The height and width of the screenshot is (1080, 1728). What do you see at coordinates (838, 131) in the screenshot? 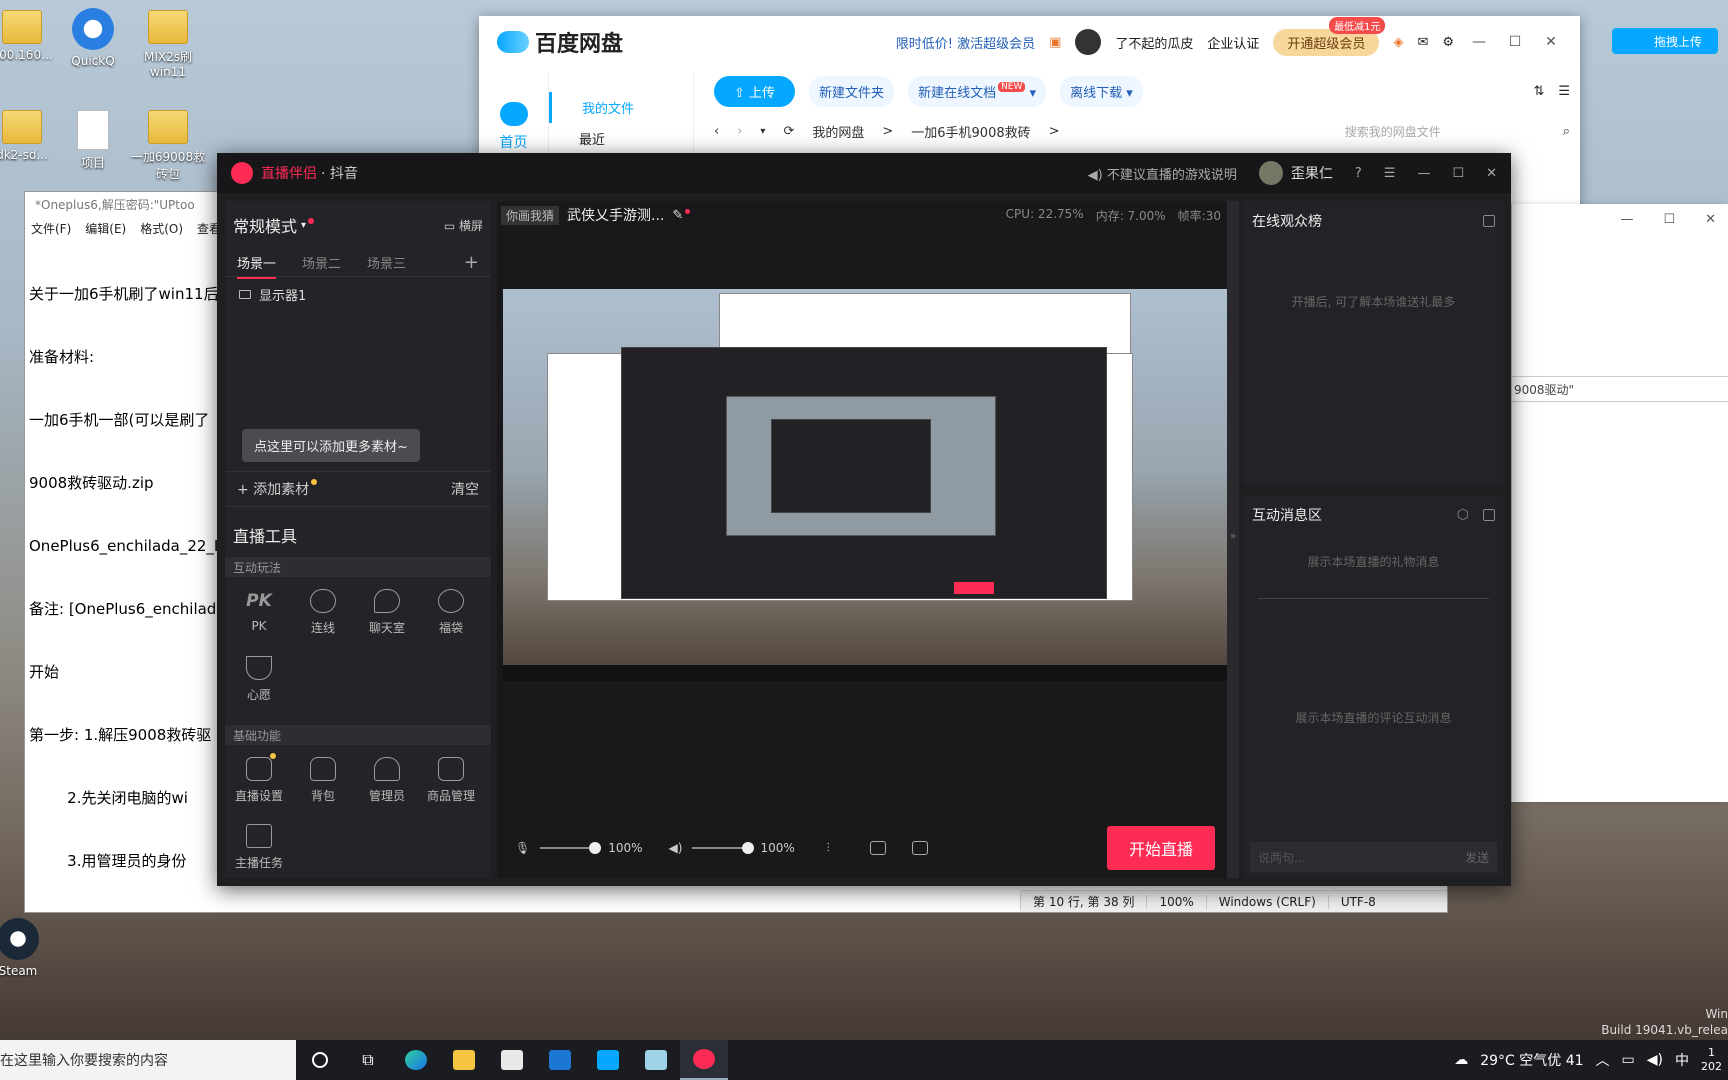
I see `breadcrumb-root: 我的网盘` at bounding box center [838, 131].